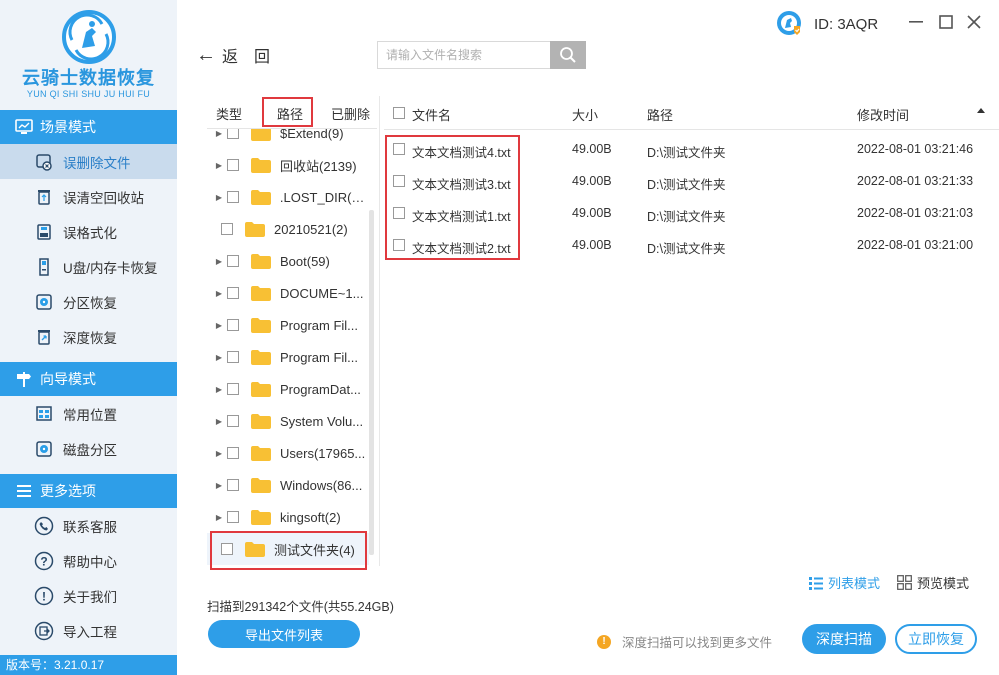  What do you see at coordinates (568, 55) in the screenshot?
I see `search-button` at bounding box center [568, 55].